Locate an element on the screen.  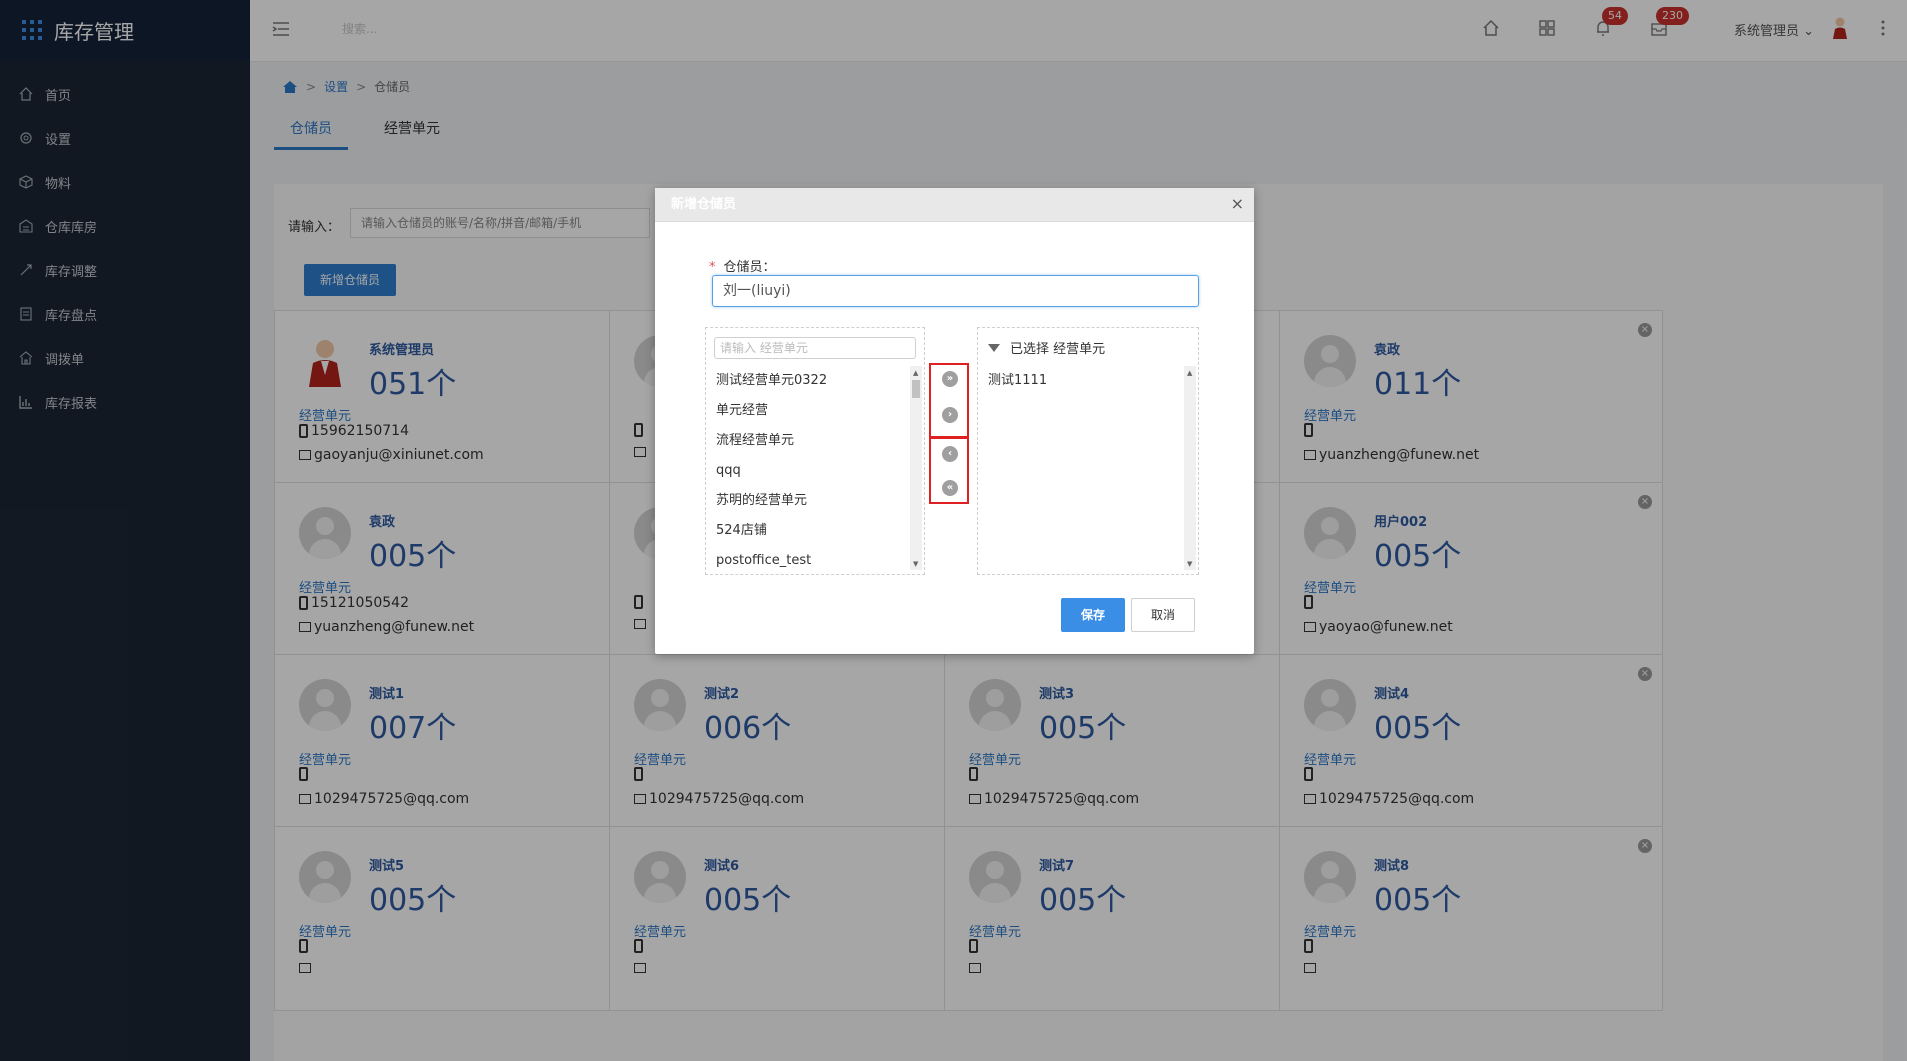
selected-units-title: 已选择 经营单元 is located at coordinates (1058, 349).